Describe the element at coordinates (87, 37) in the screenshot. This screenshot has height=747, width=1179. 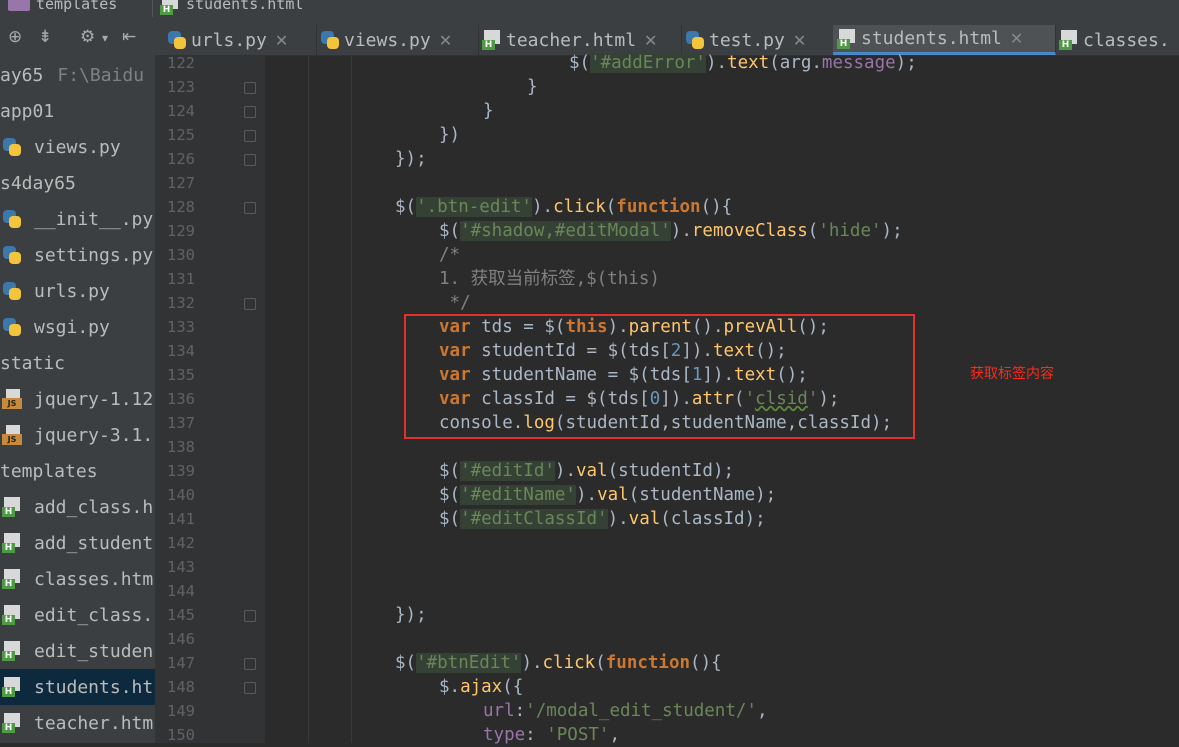
I see `settings-gear-icon: ⚙` at that location.